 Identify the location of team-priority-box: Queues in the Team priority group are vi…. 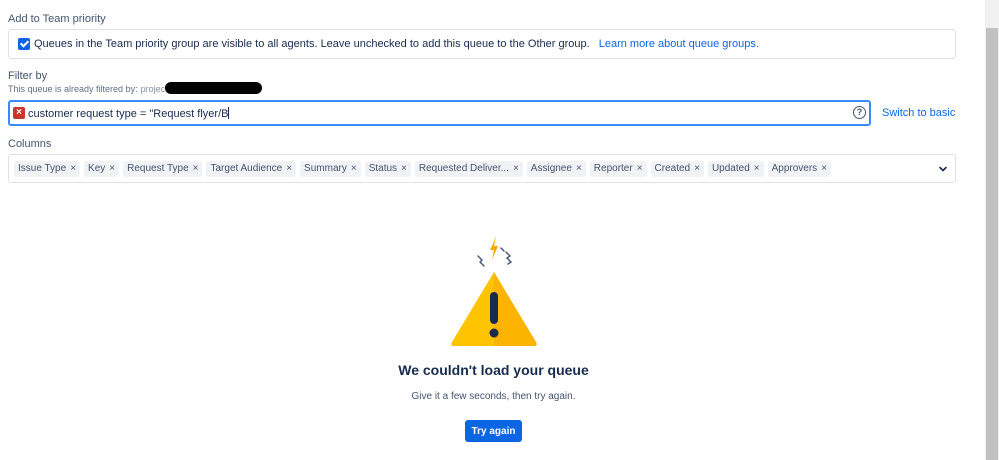
(482, 44).